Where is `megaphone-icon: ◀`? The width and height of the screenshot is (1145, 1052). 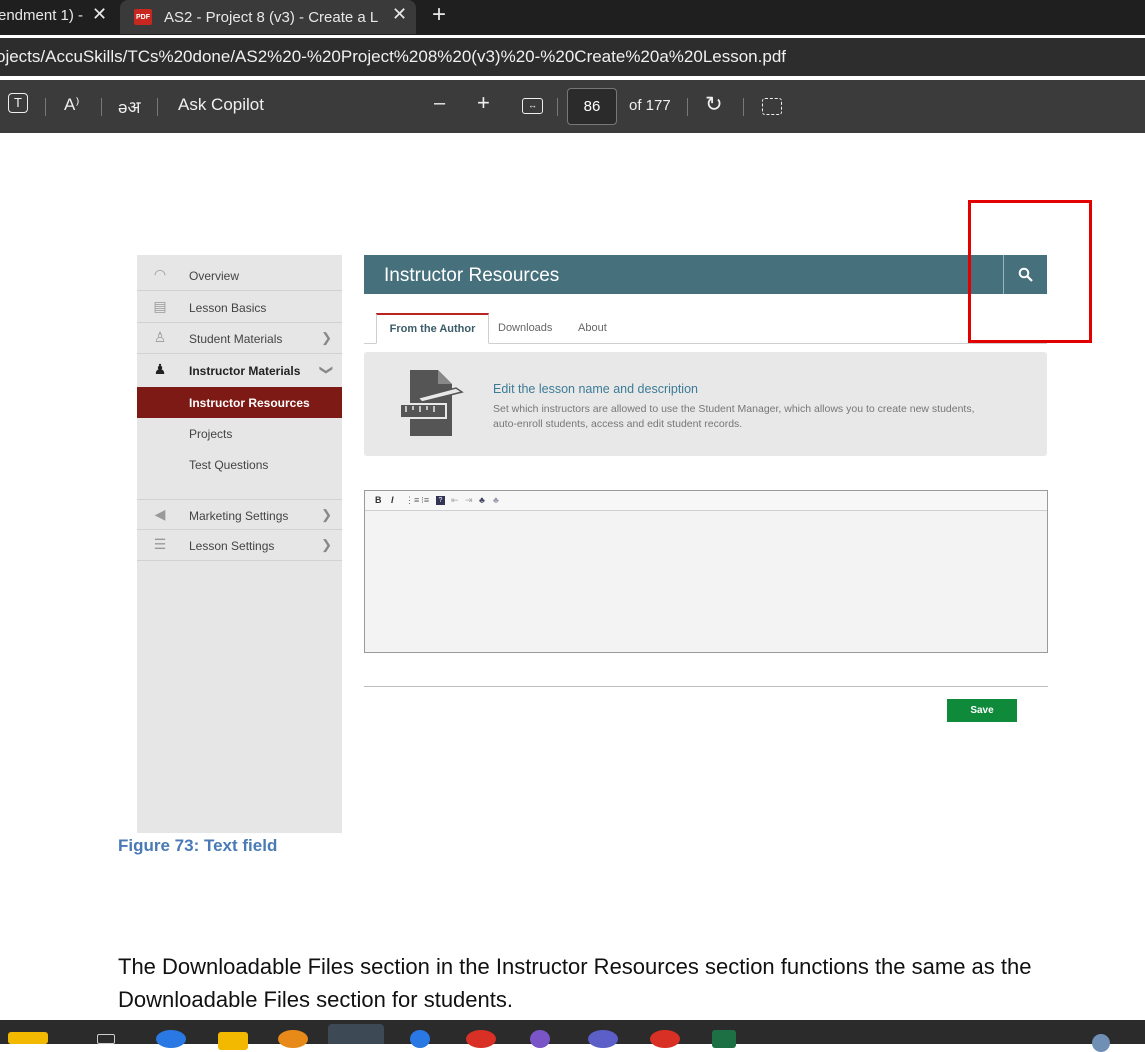
megaphone-icon: ◀ is located at coordinates (160, 514).